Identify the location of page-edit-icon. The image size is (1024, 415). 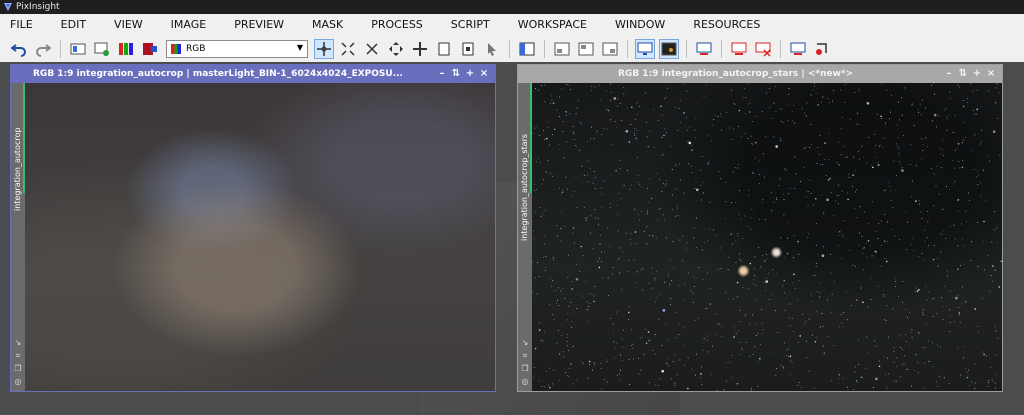
(468, 49).